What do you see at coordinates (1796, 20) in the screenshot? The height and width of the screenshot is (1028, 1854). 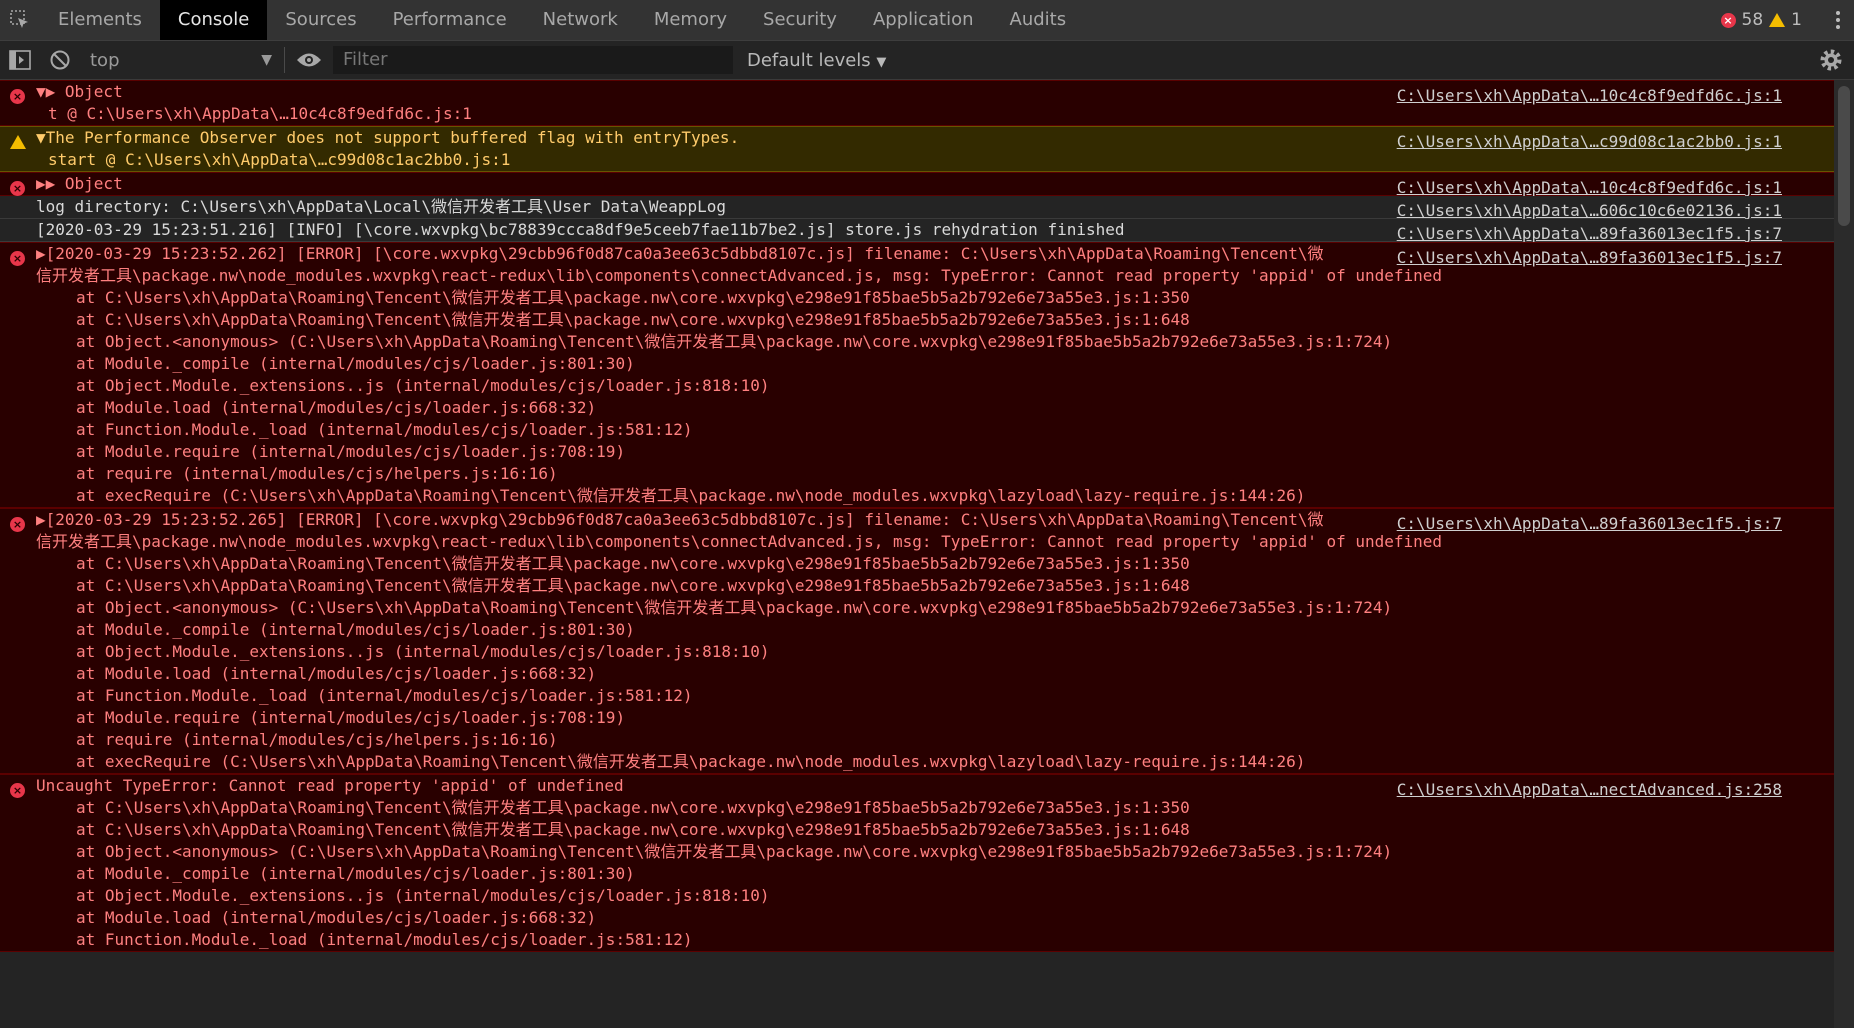 I see `warning-count: 1` at bounding box center [1796, 20].